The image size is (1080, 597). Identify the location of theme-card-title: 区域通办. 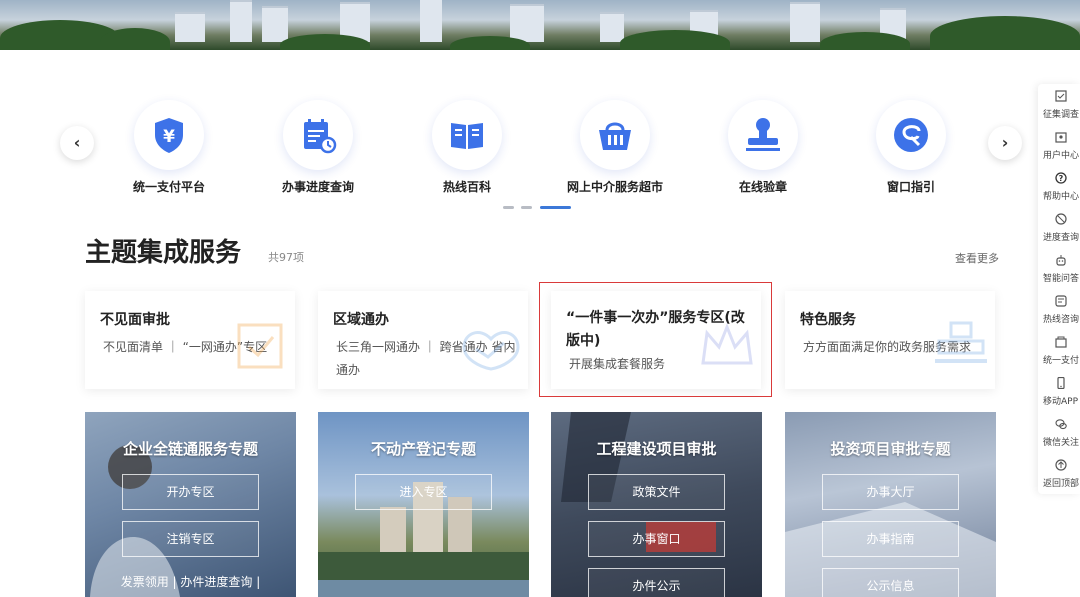
(361, 320).